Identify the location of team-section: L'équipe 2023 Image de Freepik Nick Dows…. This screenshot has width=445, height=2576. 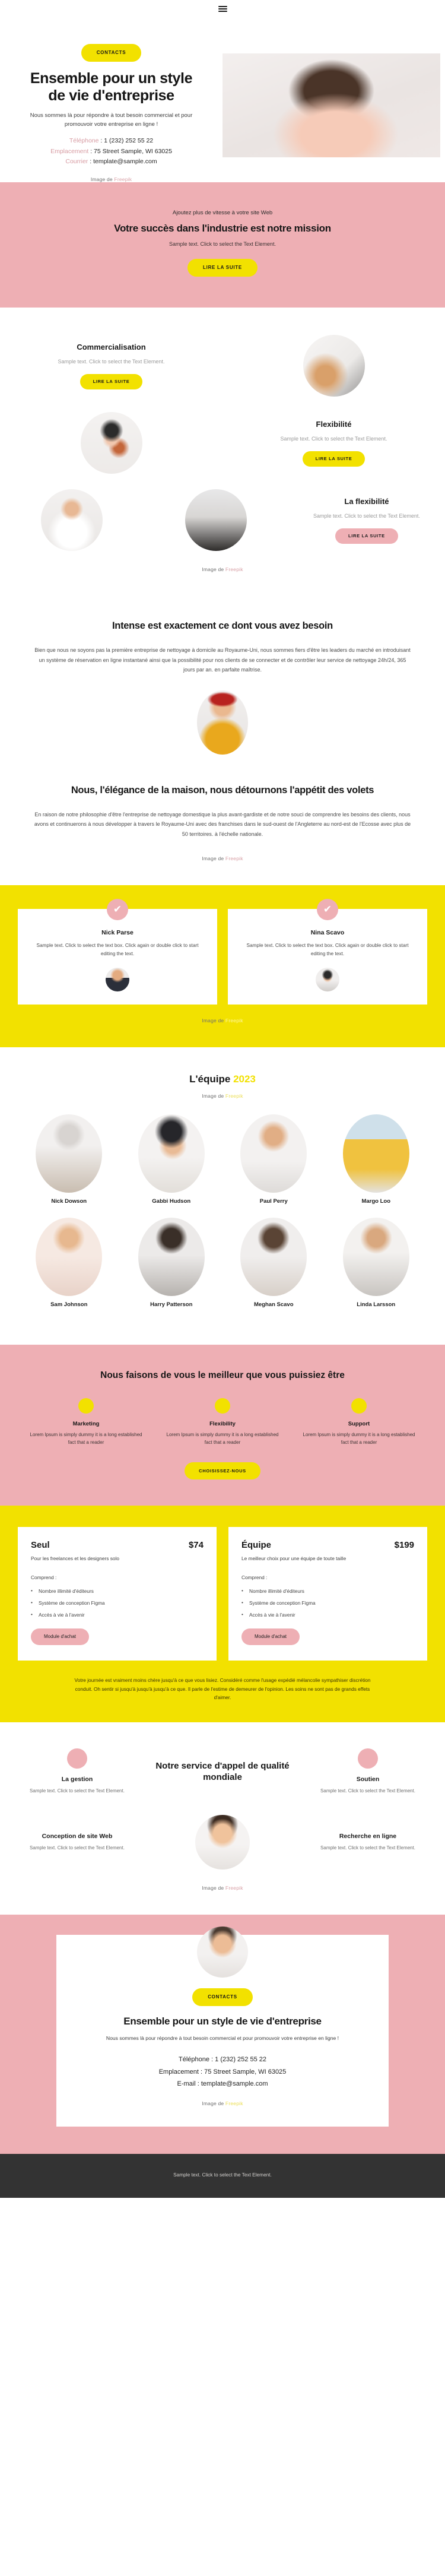
(223, 1196).